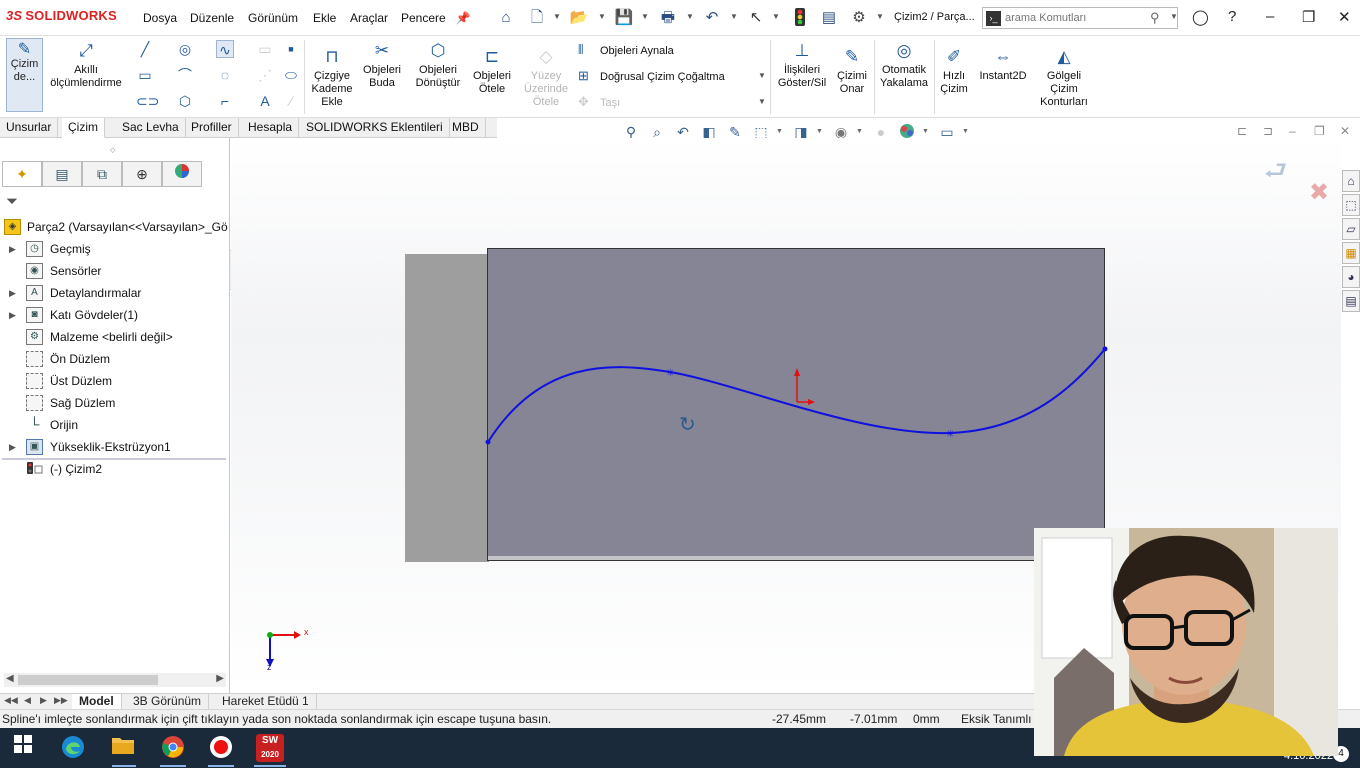 This screenshot has height=768, width=1360. Describe the element at coordinates (73, 748) in the screenshot. I see `edge-browser-icon` at that location.